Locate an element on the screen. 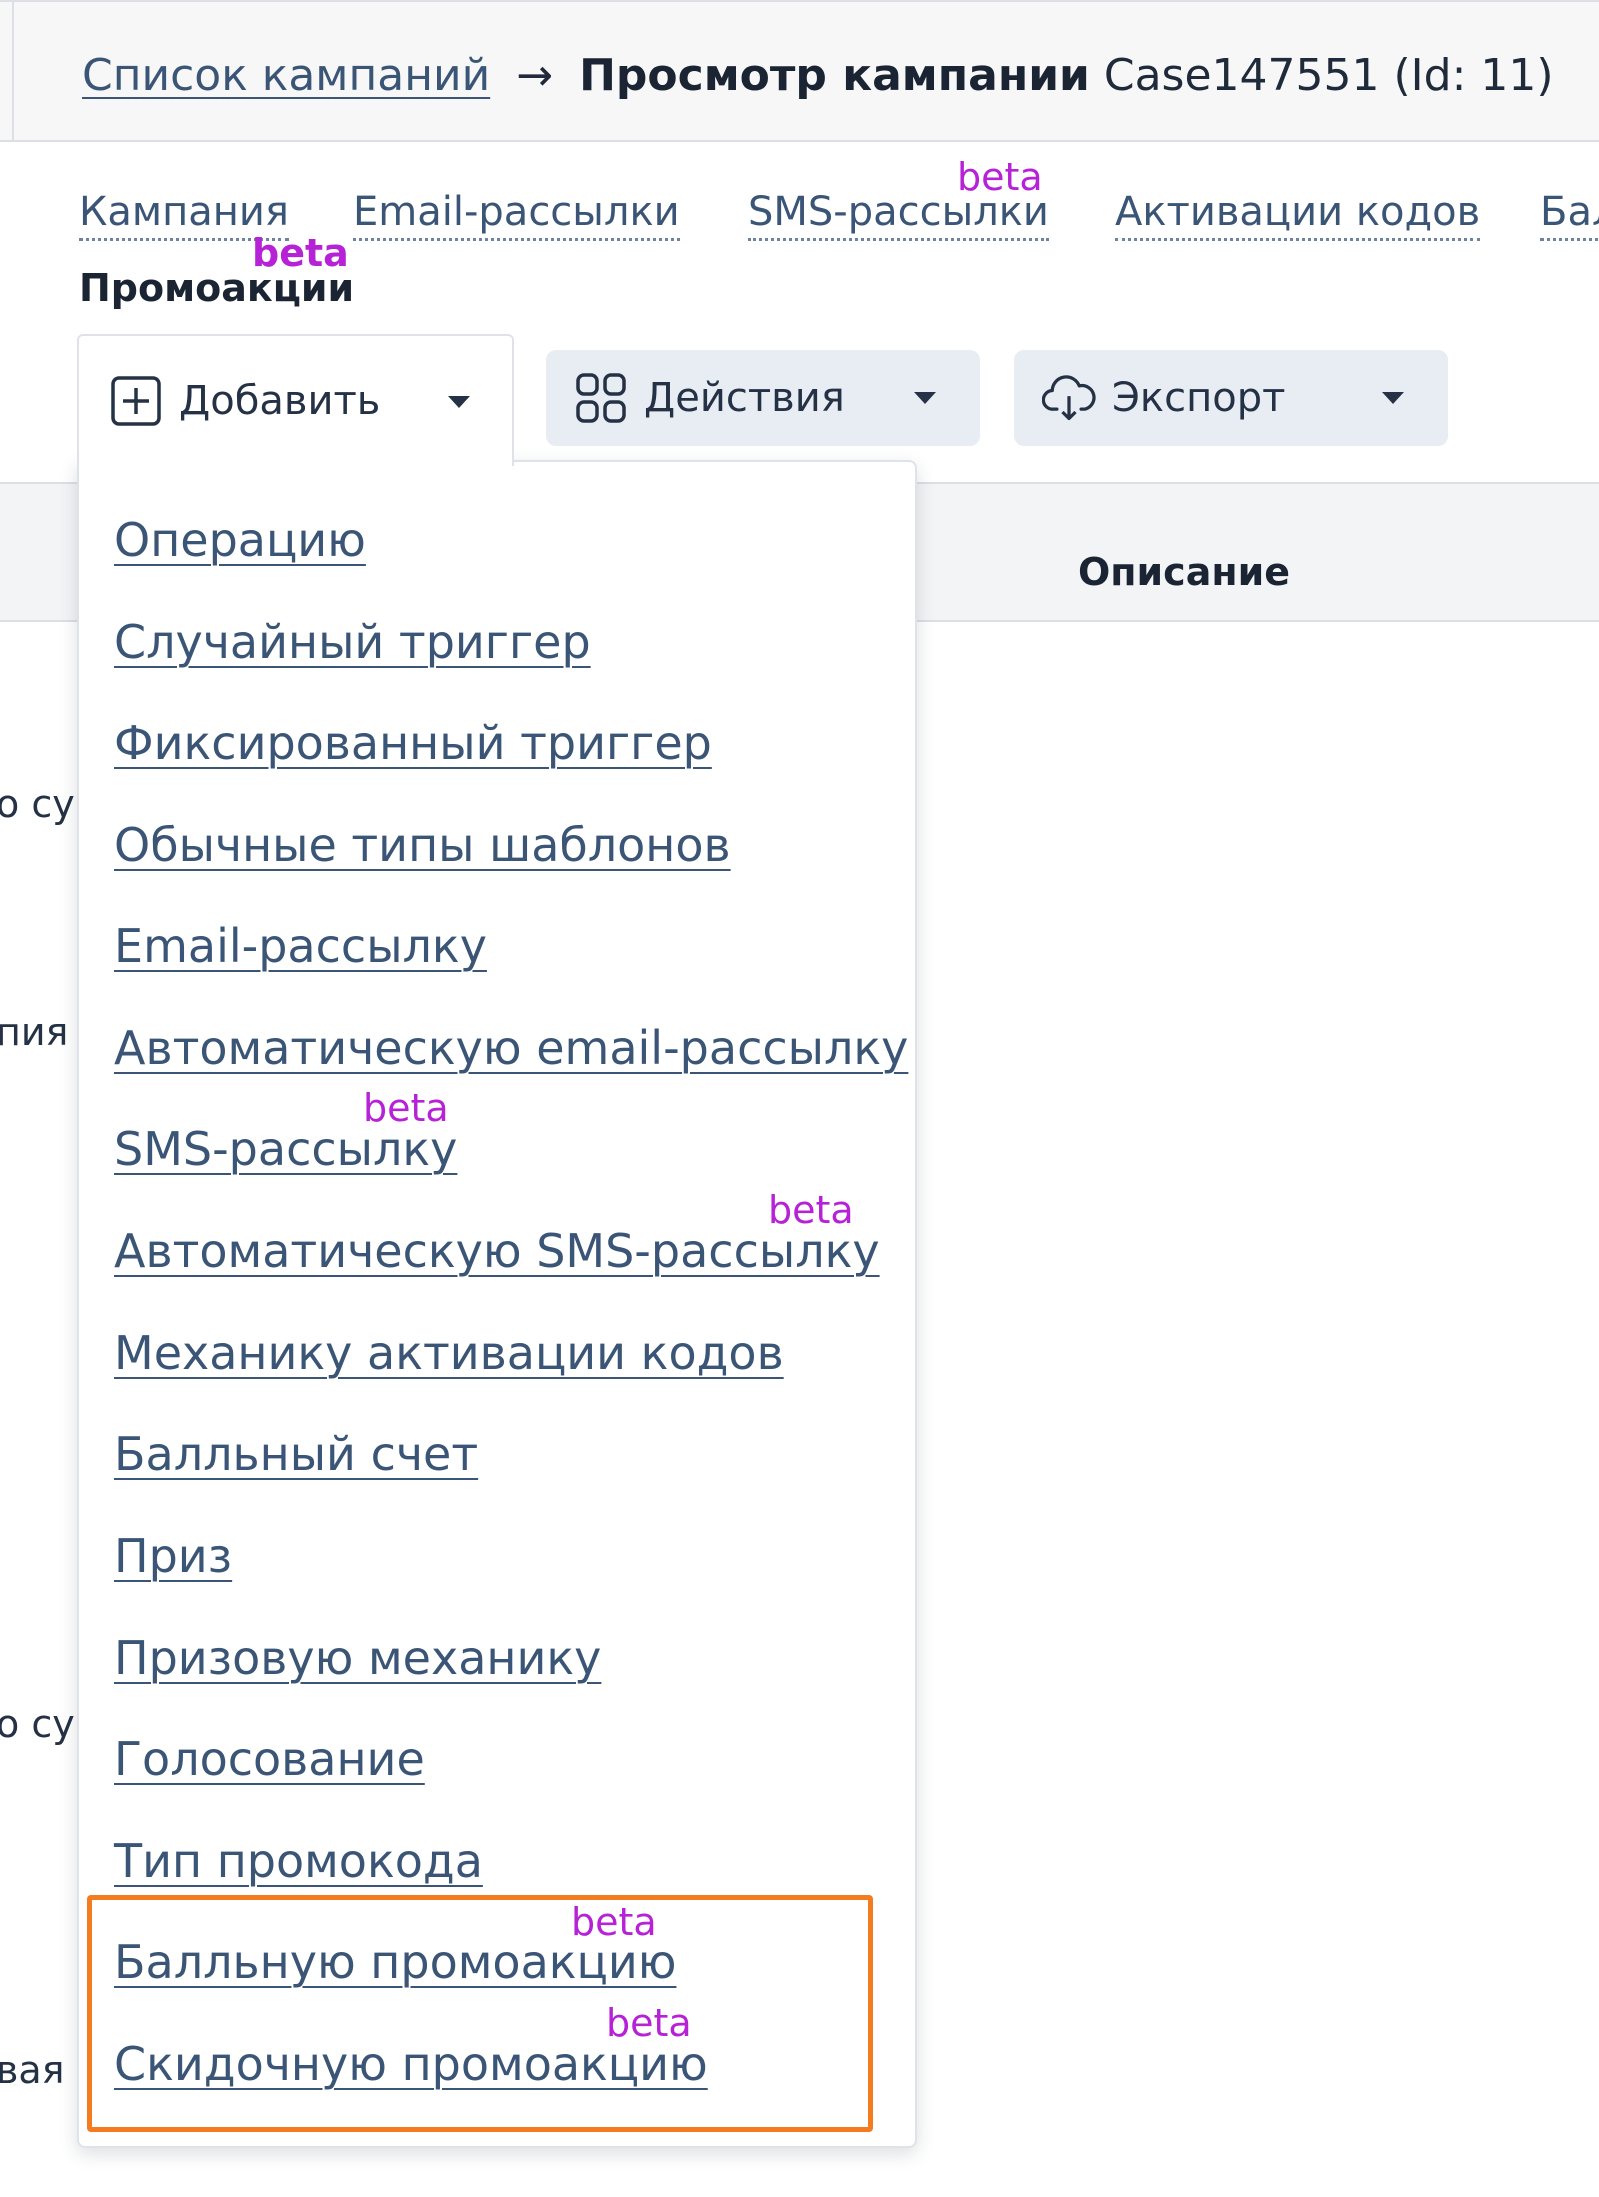  tab-sms-mailings: SMS-рассылки is located at coordinates (898, 214).